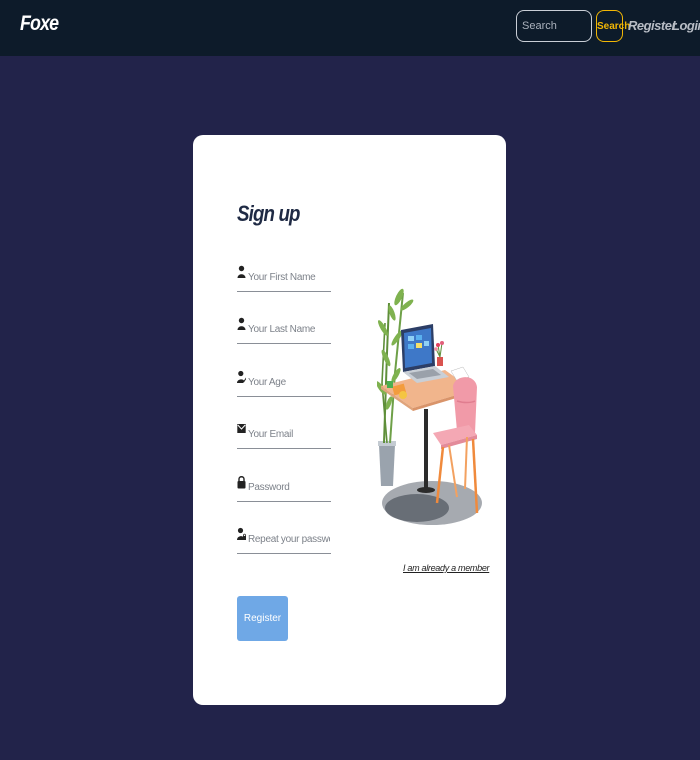 The height and width of the screenshot is (760, 700). Describe the element at coordinates (241, 533) in the screenshot. I see `user-lock-icon` at that location.